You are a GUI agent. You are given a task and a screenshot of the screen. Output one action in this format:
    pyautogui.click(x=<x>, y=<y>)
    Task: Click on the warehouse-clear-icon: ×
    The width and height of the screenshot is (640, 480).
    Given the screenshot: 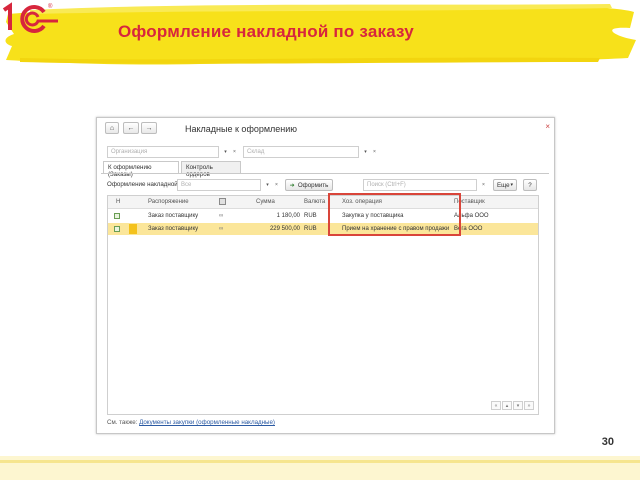 What is the action you would take?
    pyautogui.click(x=374, y=152)
    